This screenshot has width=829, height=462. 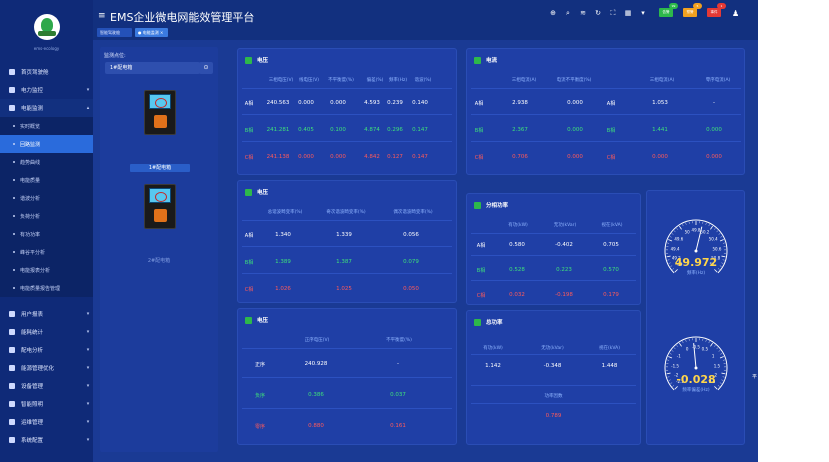 What do you see at coordinates (206, 68) in the screenshot?
I see `target-icon: ⊙` at bounding box center [206, 68].